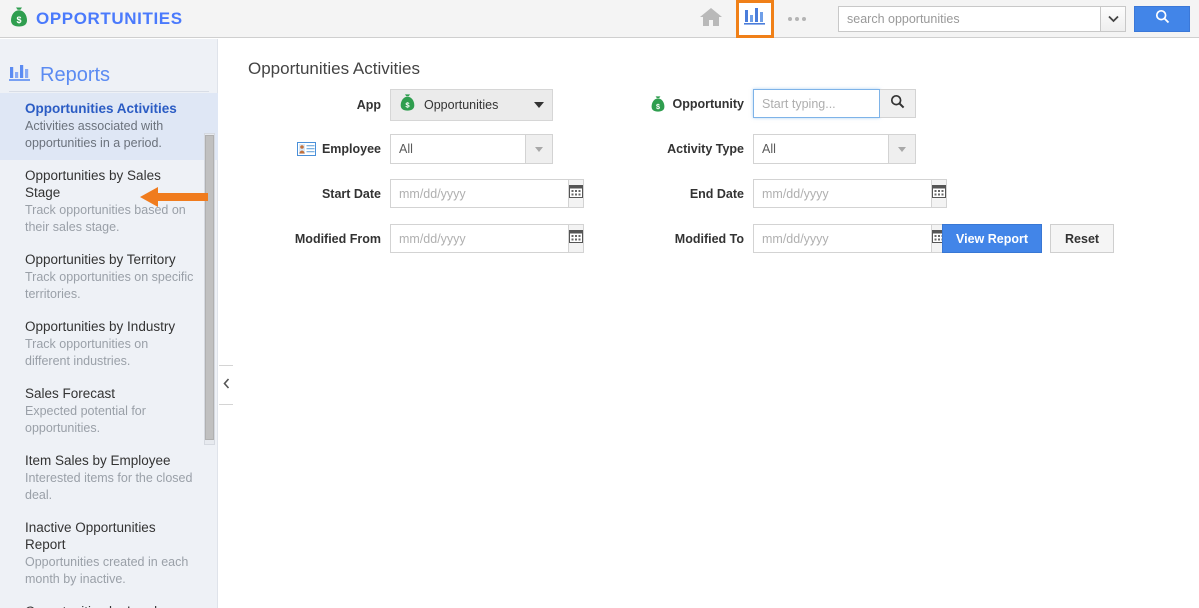  Describe the element at coordinates (334, 68) in the screenshot. I see `page-title: Opportunities Activities` at that location.